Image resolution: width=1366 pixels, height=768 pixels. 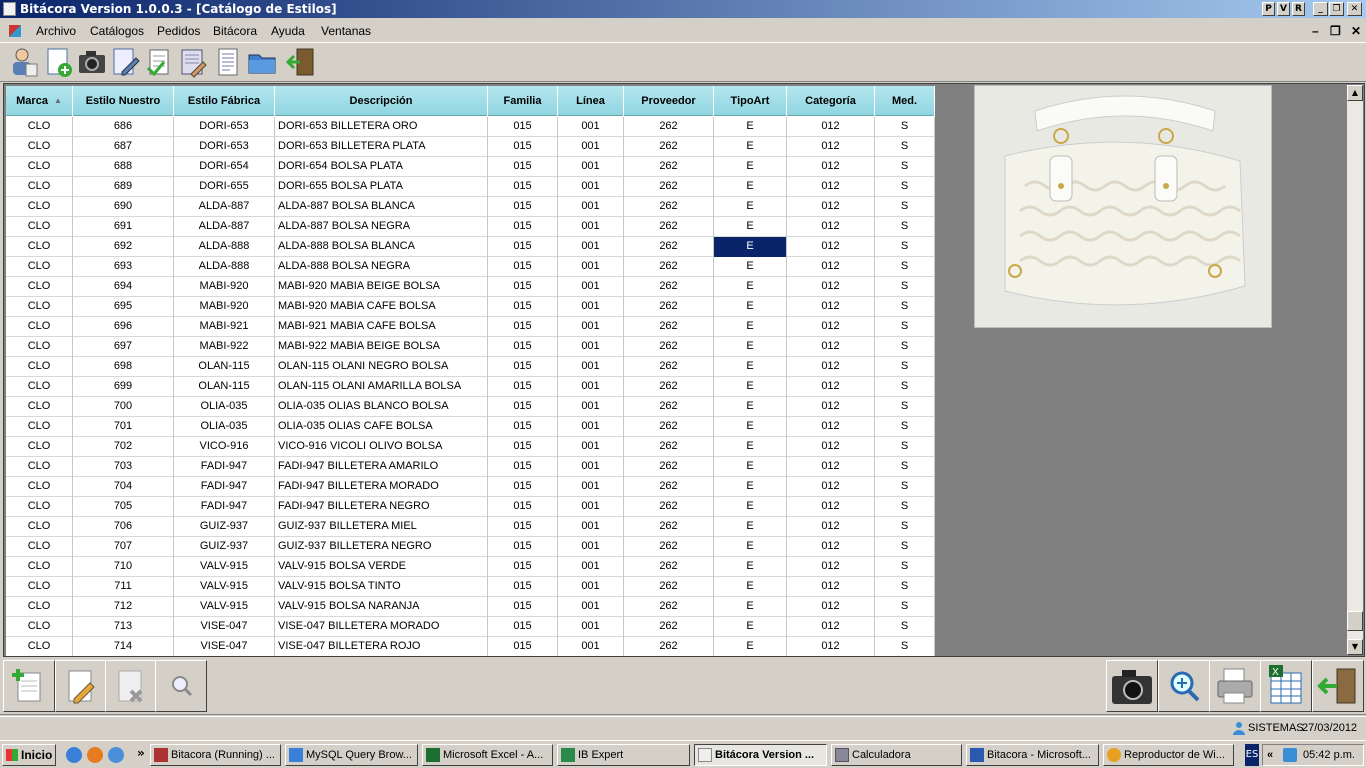 I want to click on cell-descripcion: MABI-922 MABIA BEIGE BOLSA, so click(x=381, y=347).